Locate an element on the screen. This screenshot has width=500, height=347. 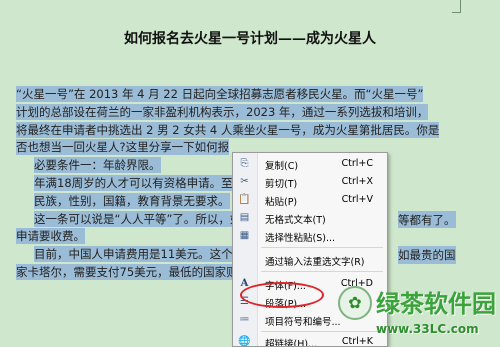
paste-special-icon: ▦ is located at coordinates (244, 235).